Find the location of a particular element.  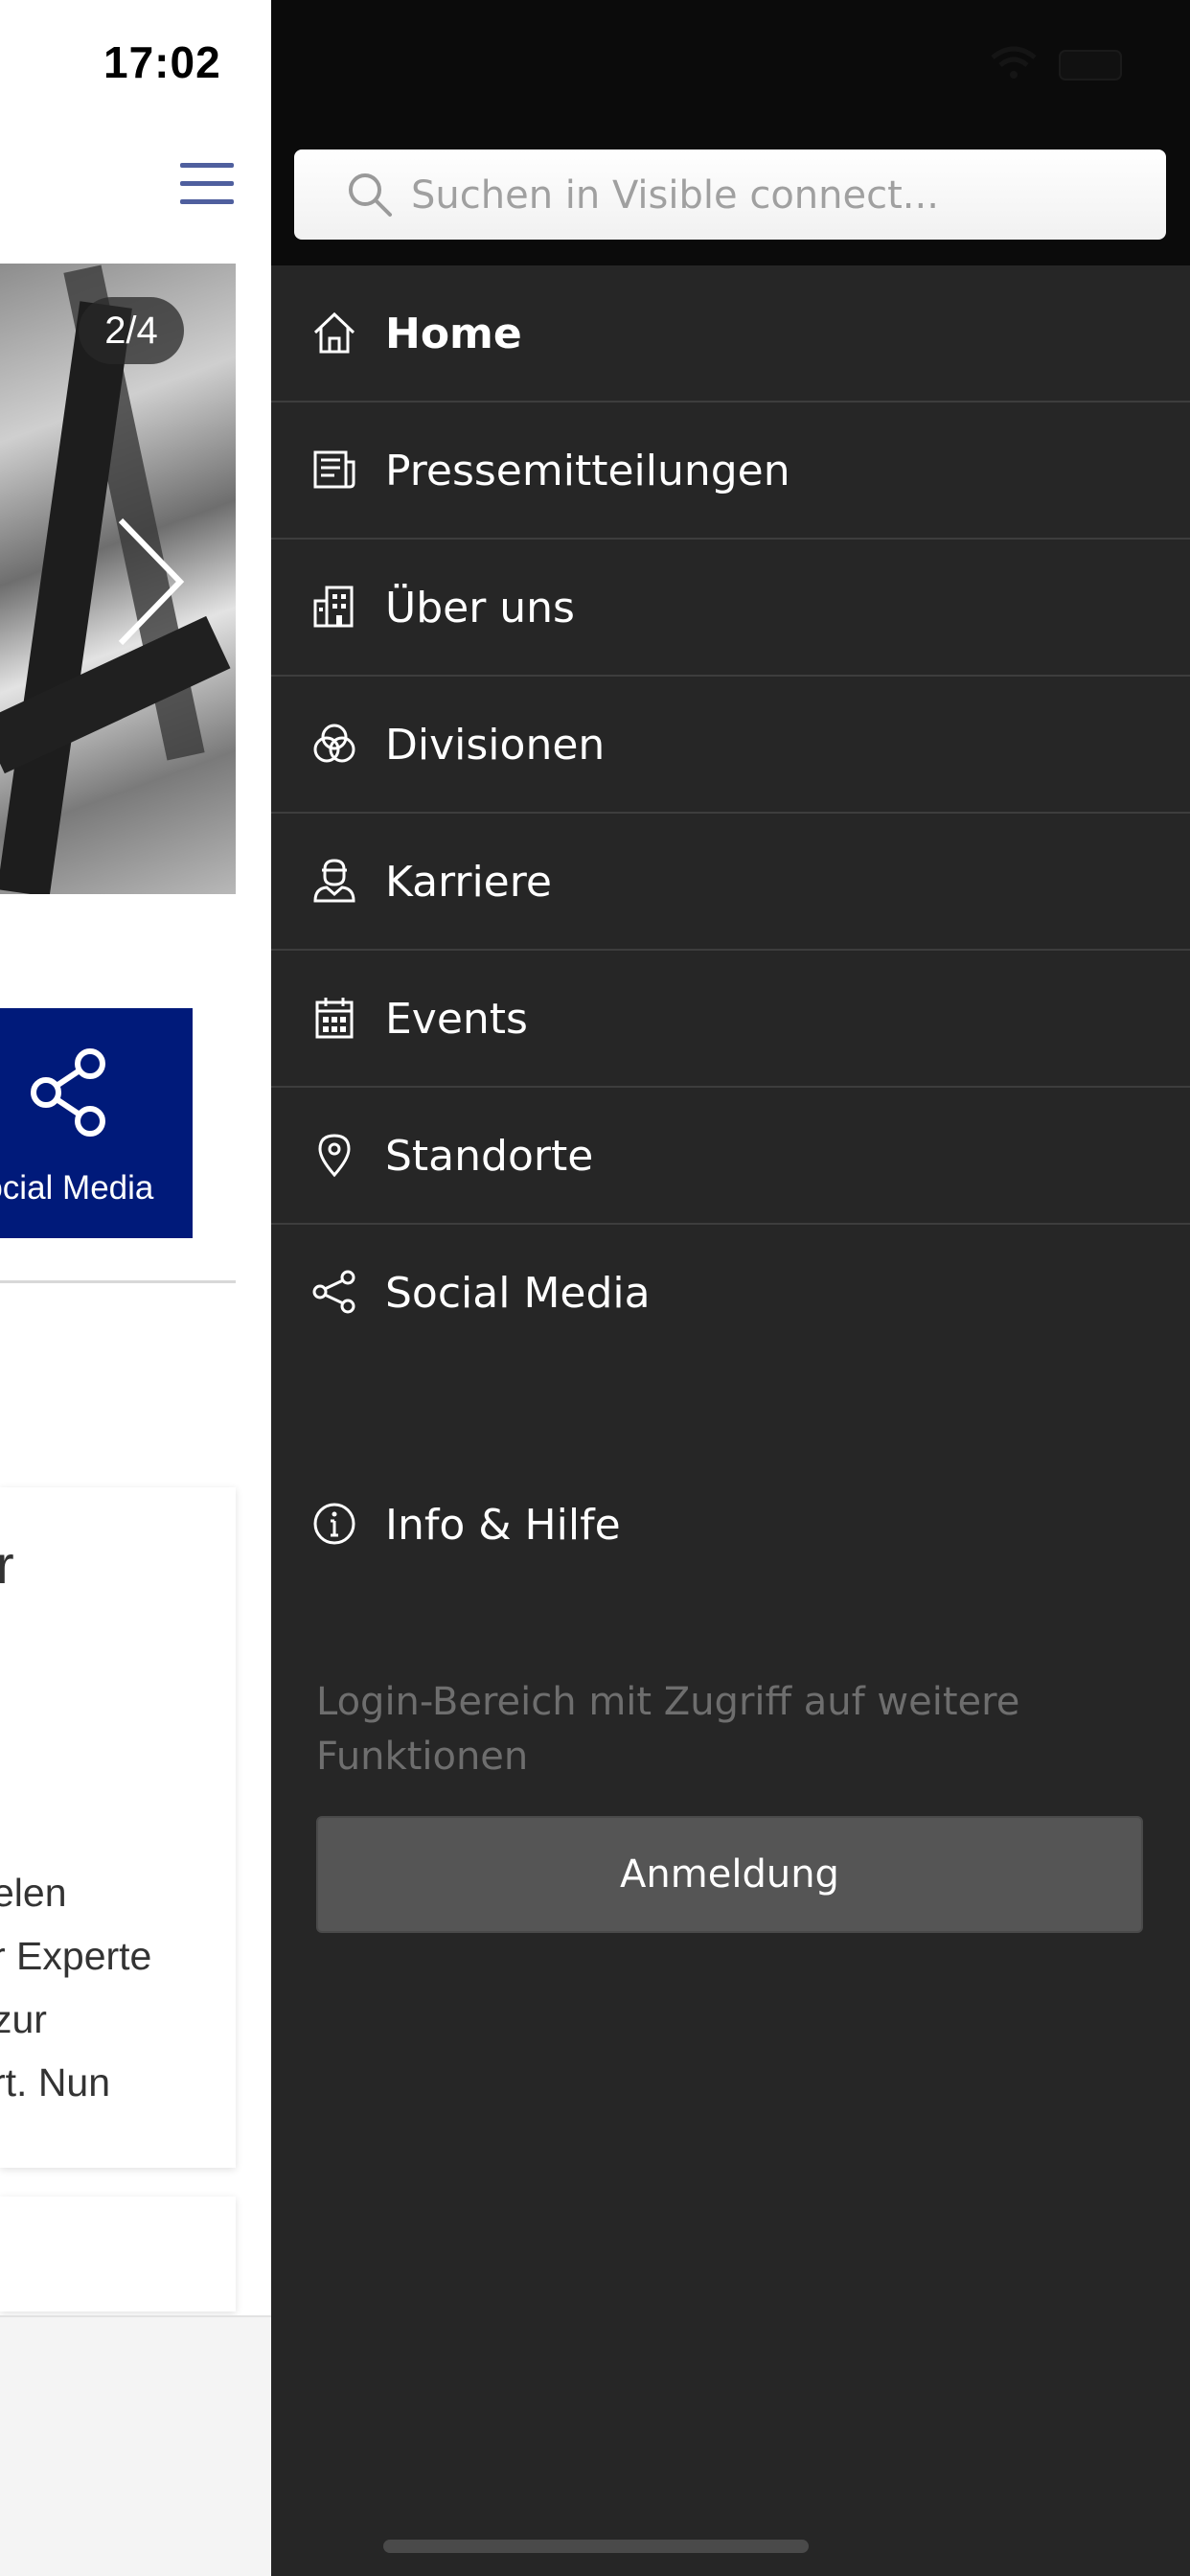

menu-item-label: Divisionen is located at coordinates (496, 745).